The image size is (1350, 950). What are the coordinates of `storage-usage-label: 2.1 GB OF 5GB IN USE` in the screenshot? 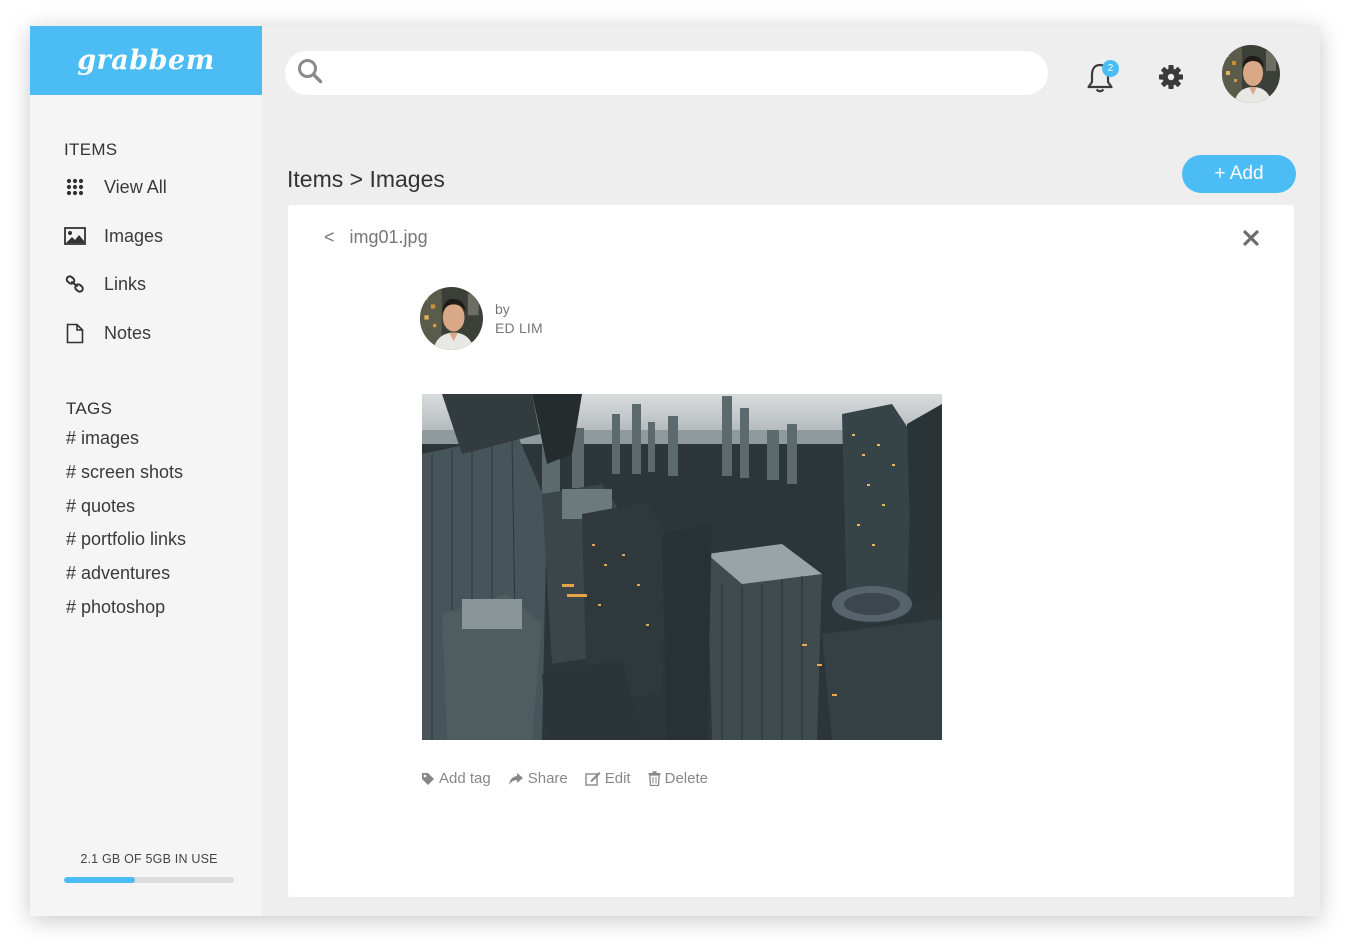 It's located at (149, 859).